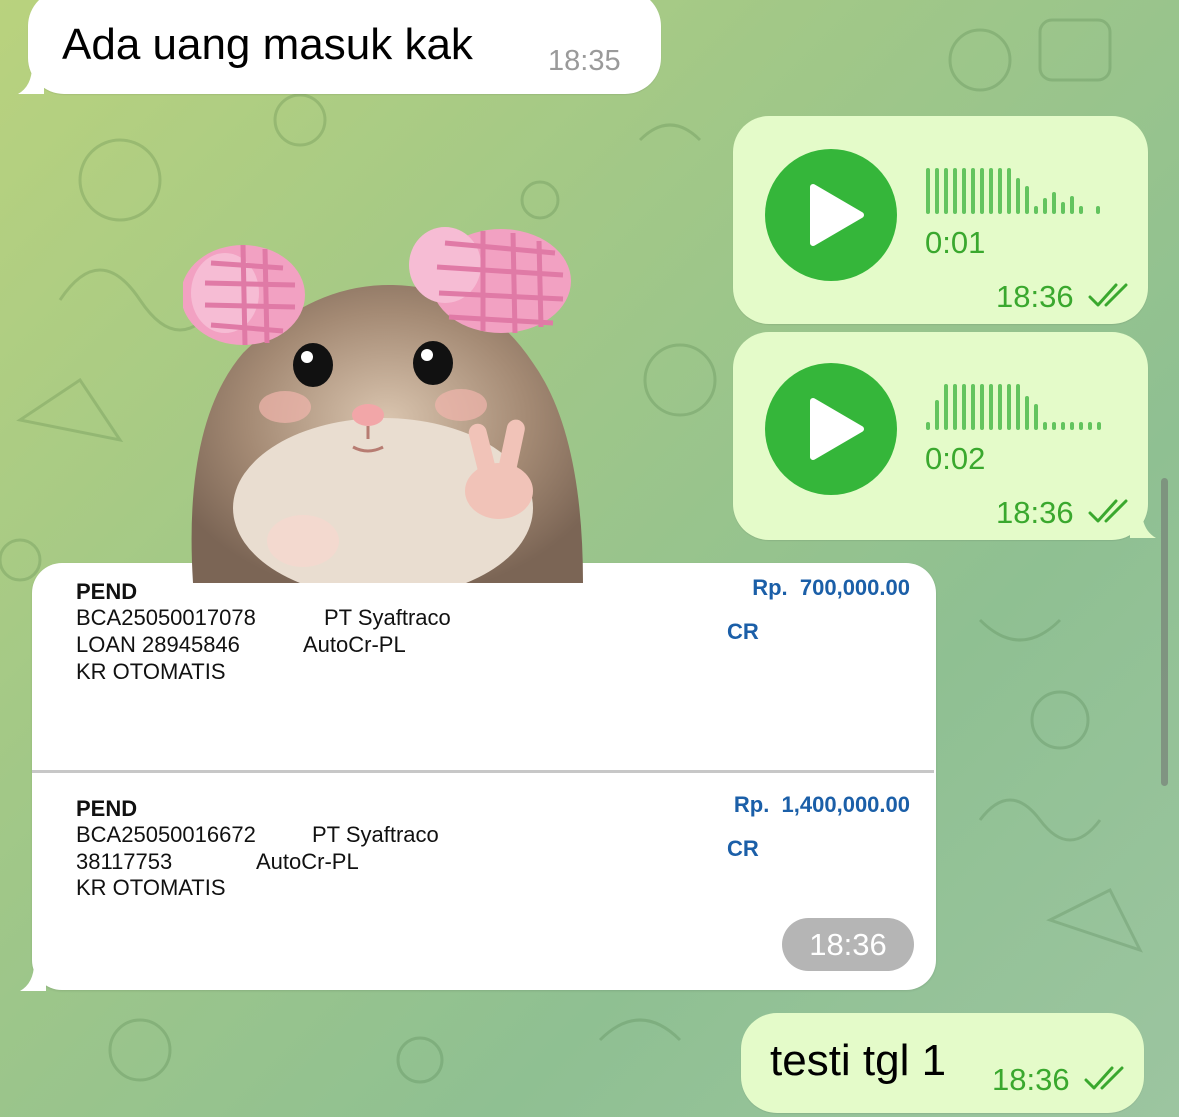 This screenshot has width=1179, height=1117. I want to click on media-timestamp: 18:36, so click(848, 944).